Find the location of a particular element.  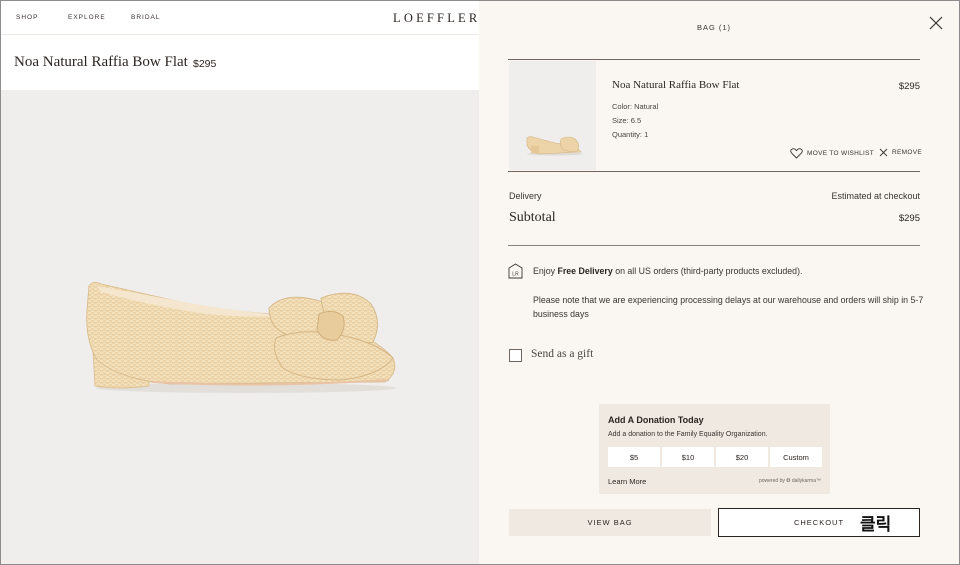

cart-item-quantity: Quantity: 1 is located at coordinates (630, 134).